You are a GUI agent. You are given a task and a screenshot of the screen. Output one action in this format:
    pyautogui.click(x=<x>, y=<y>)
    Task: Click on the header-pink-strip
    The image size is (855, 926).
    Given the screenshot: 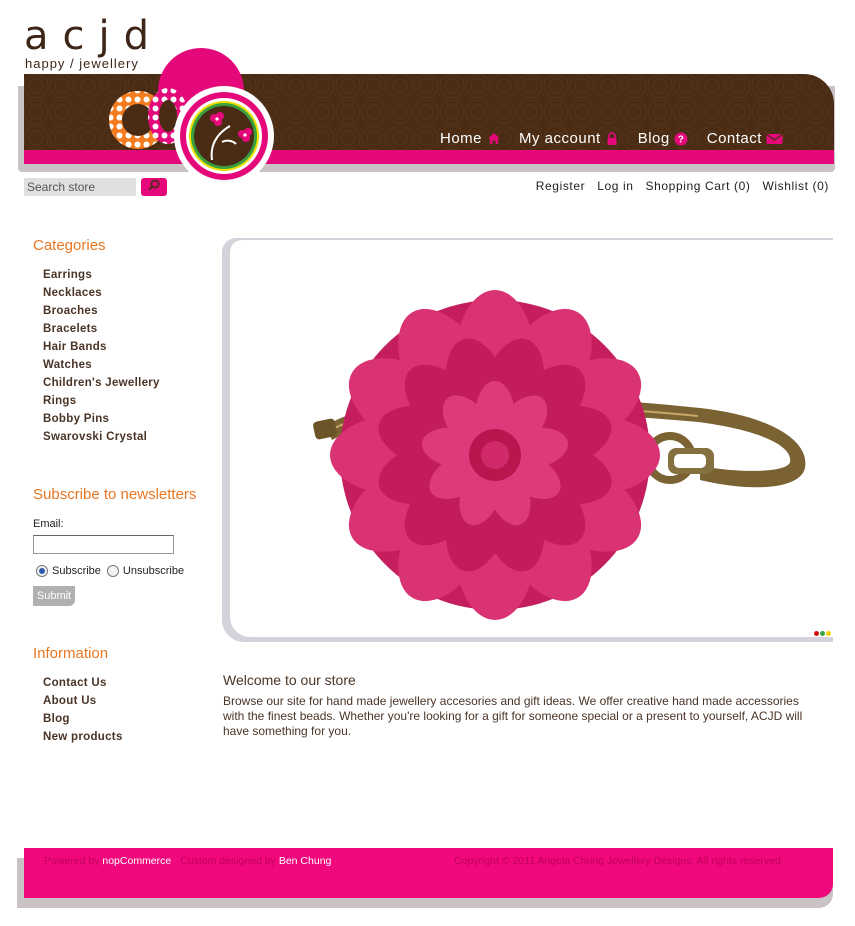 What is the action you would take?
    pyautogui.click(x=429, y=157)
    